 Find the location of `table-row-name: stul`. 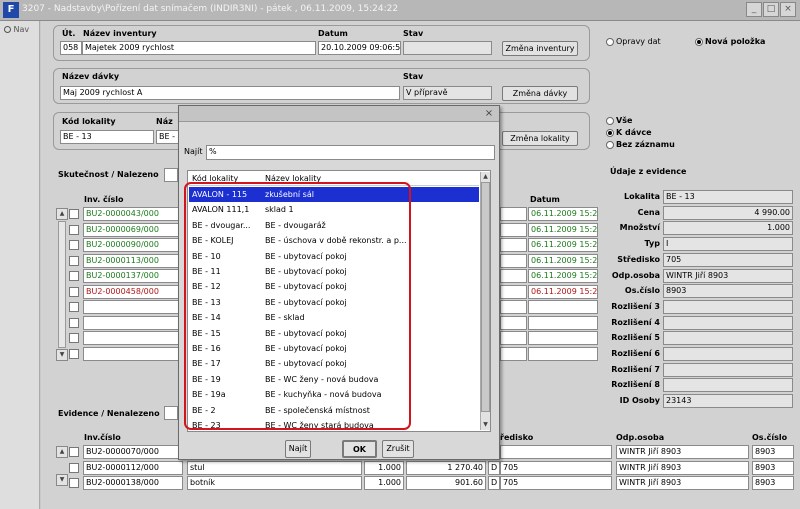

table-row-name: stul is located at coordinates (274, 467).